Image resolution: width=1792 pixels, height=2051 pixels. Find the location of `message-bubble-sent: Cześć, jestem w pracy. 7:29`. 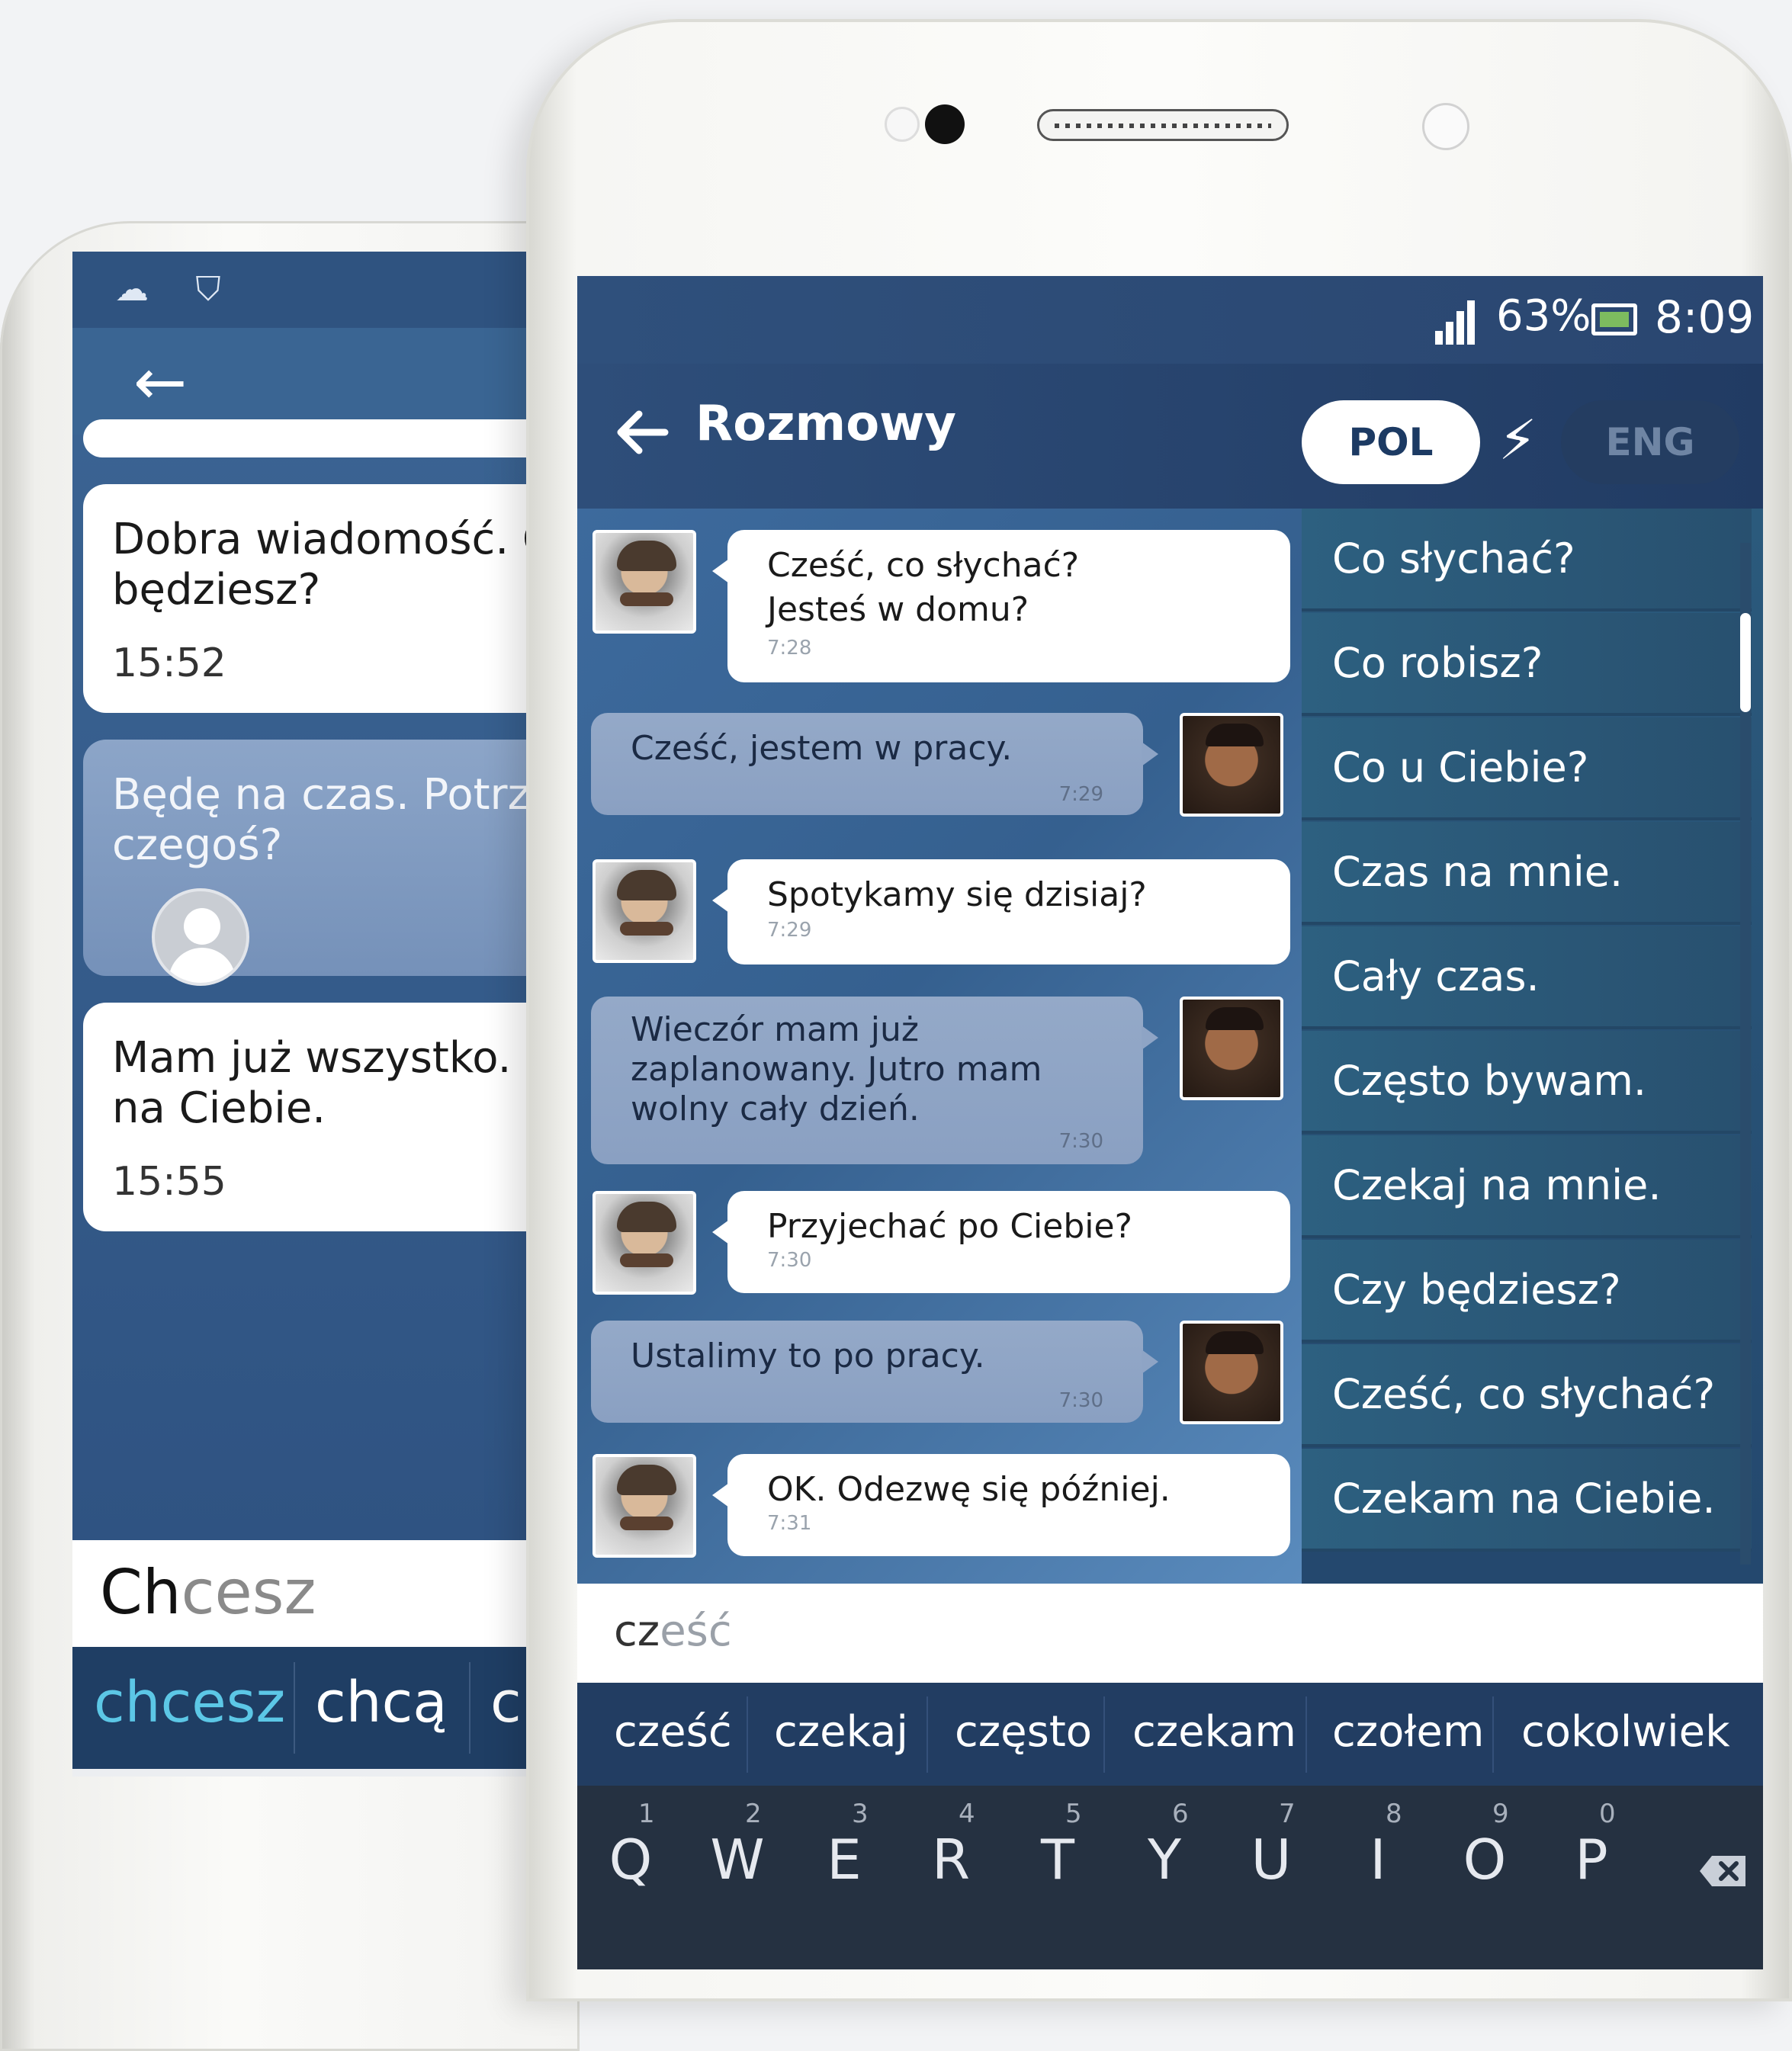

message-bubble-sent: Cześć, jestem w pracy. 7:29 is located at coordinates (874, 764).